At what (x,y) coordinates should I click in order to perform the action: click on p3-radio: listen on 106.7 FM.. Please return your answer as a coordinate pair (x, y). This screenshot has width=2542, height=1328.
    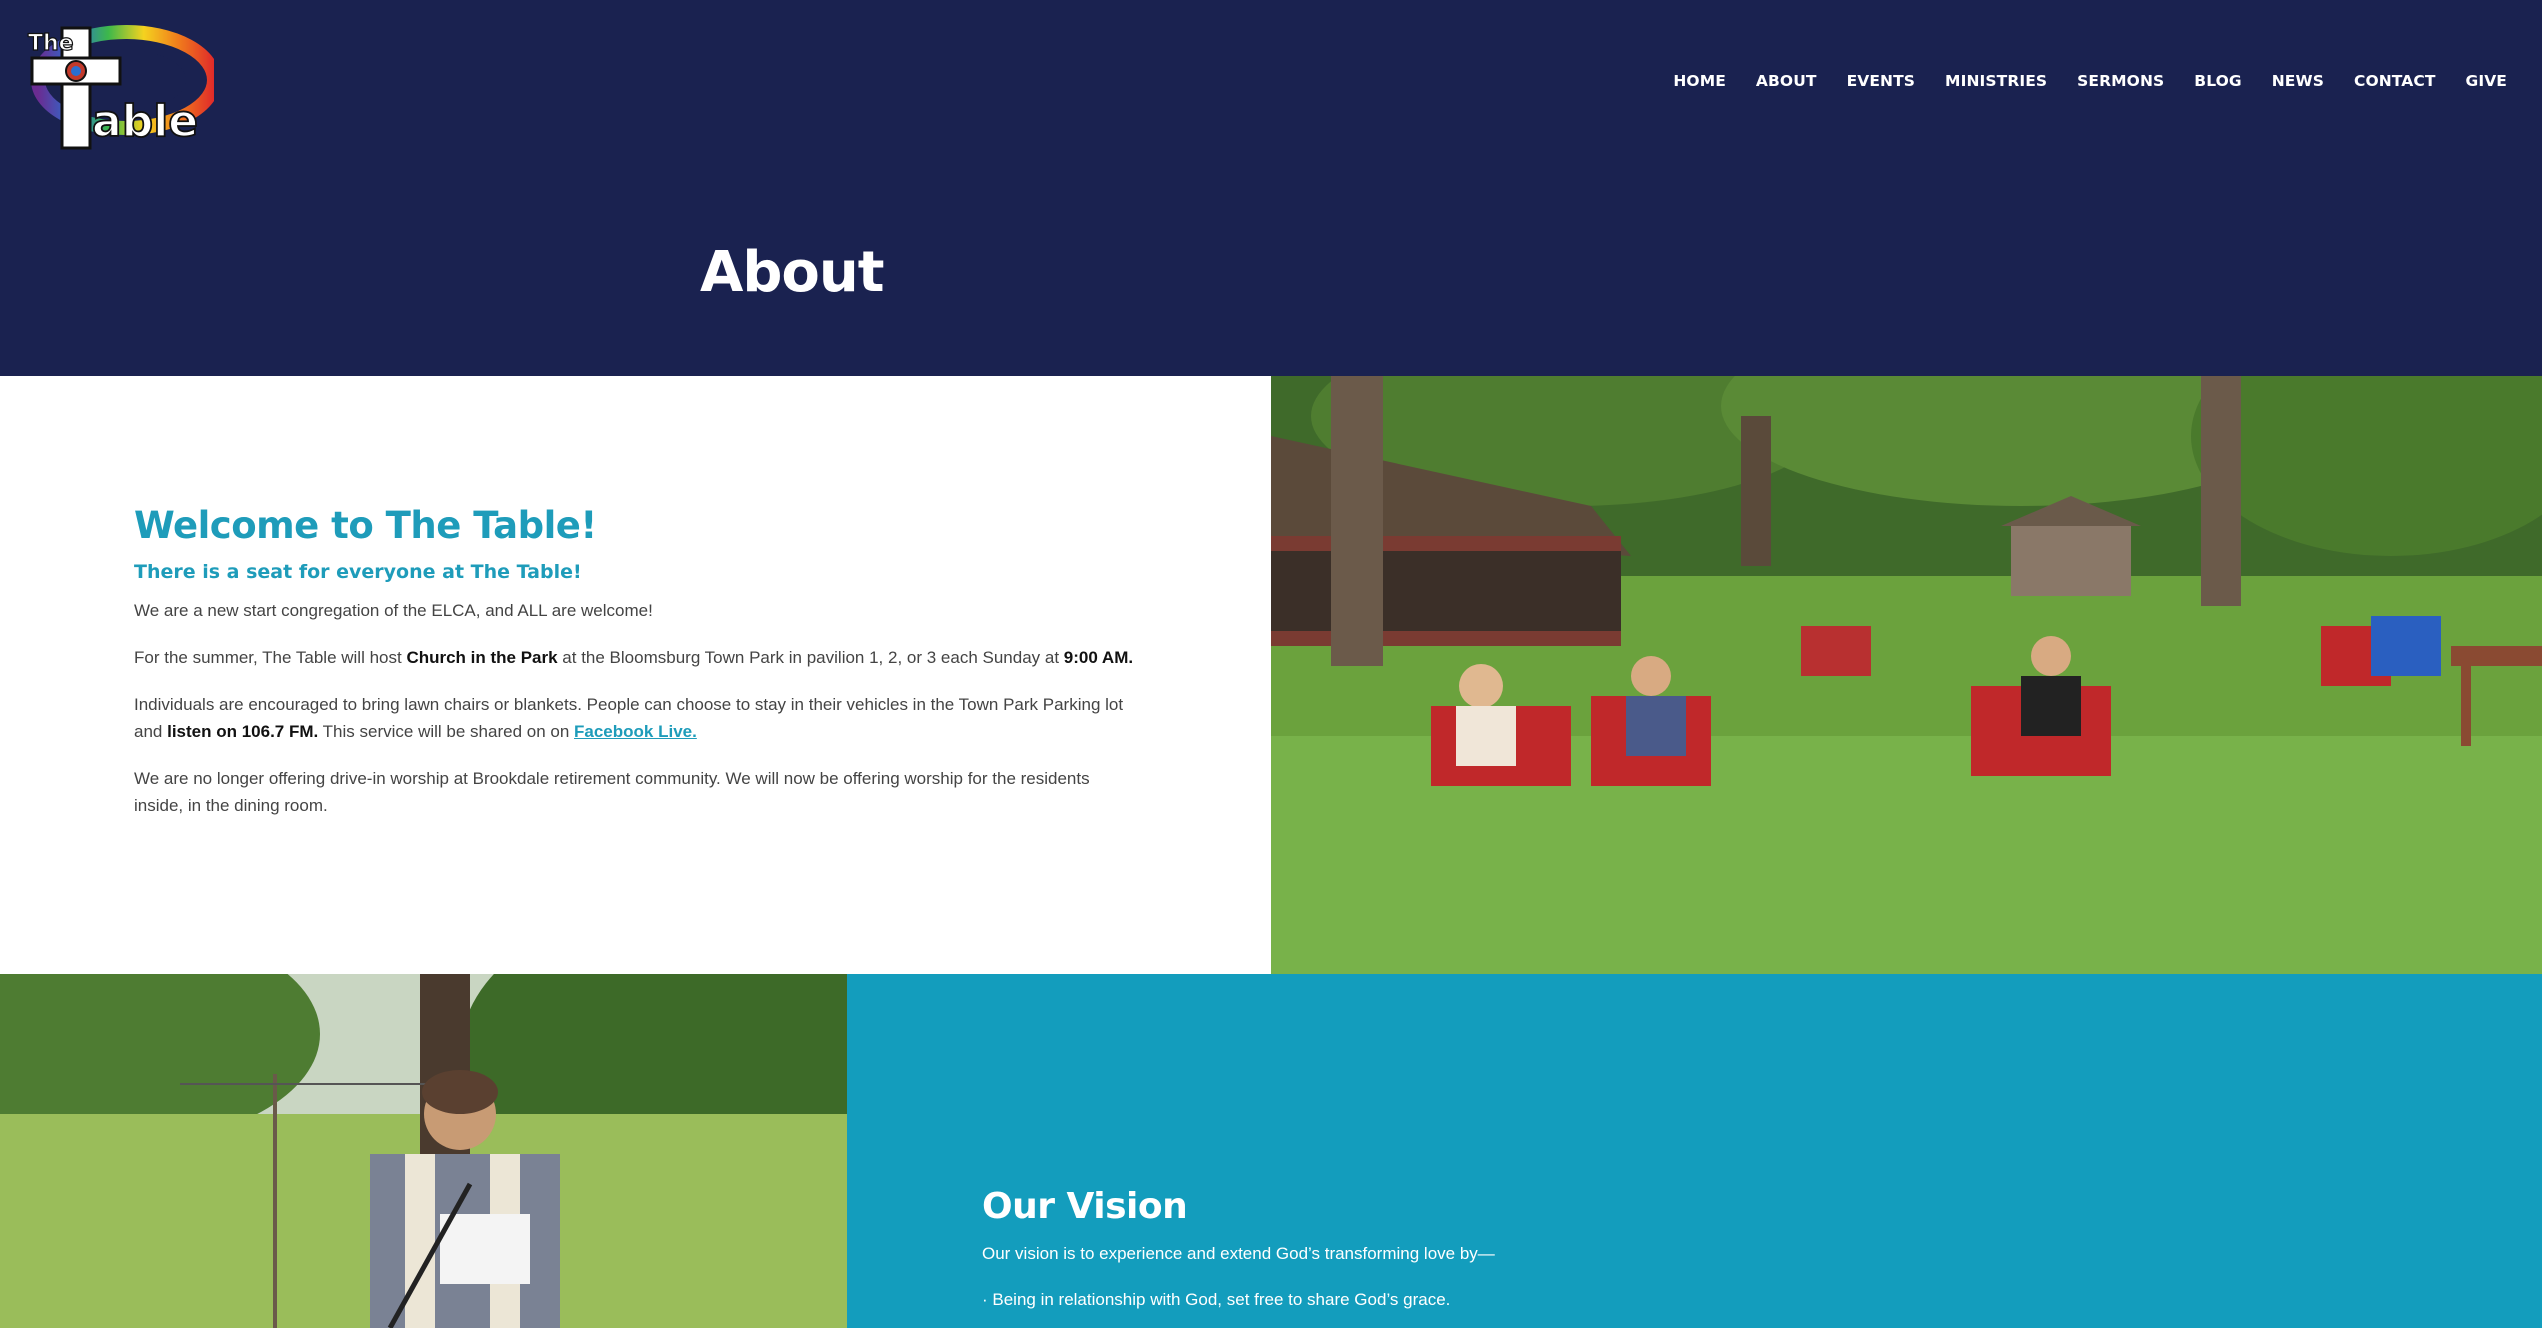
    Looking at the image, I should click on (243, 731).